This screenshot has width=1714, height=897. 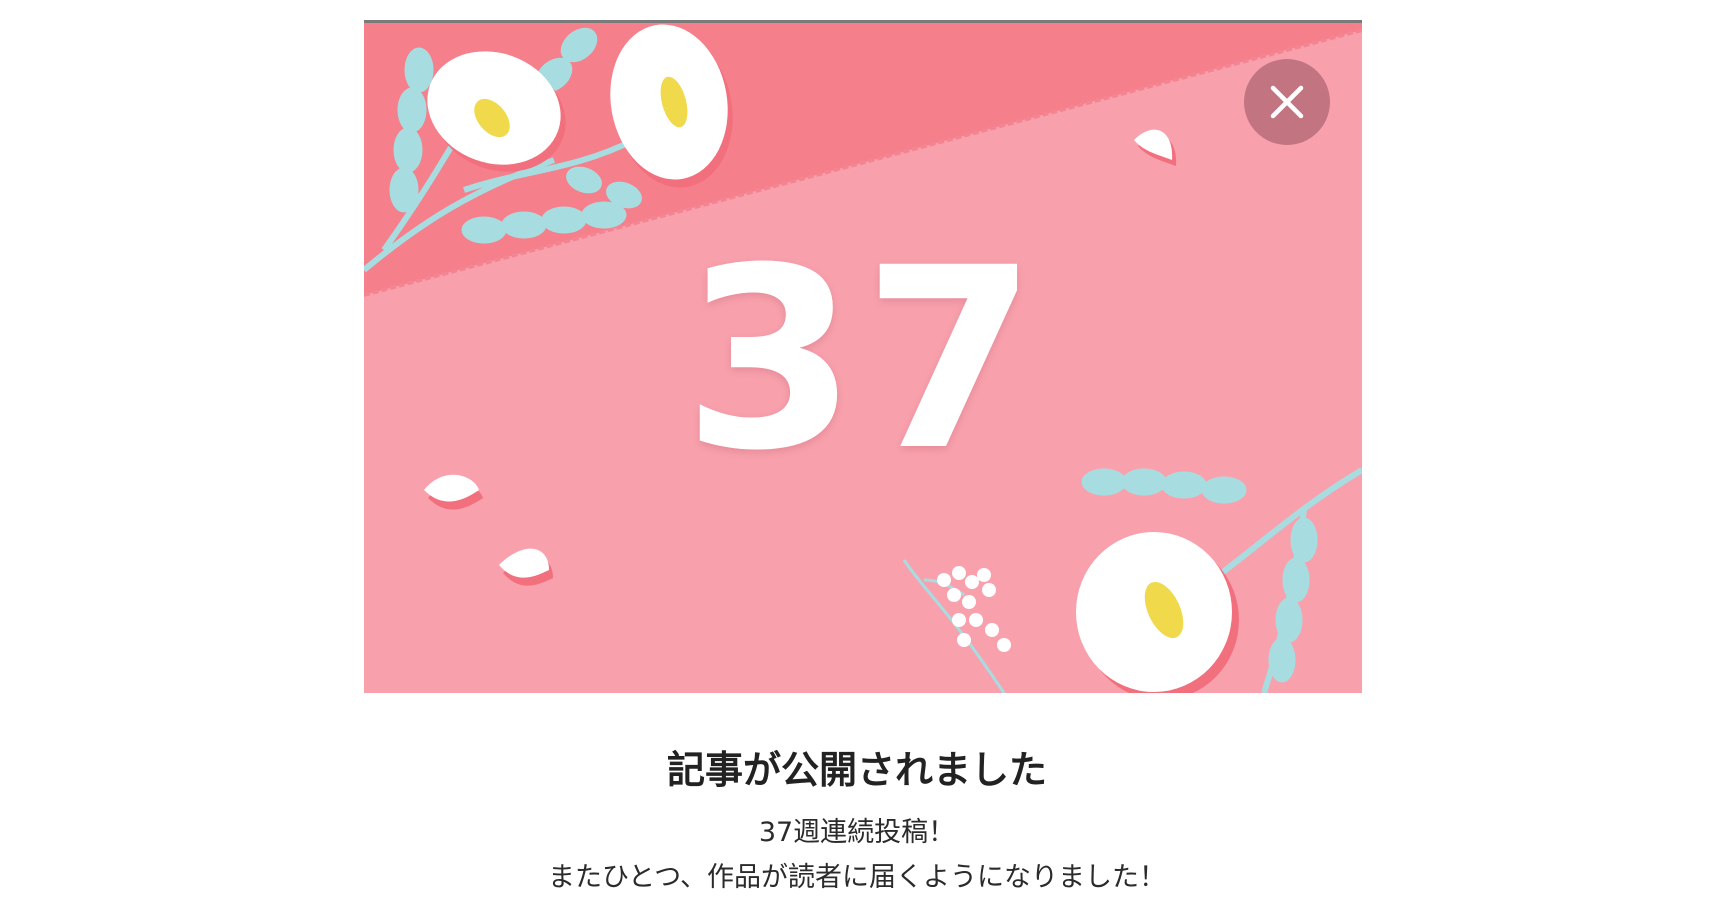 I want to click on streak-message: 37週連続投稿！, so click(x=857, y=832).